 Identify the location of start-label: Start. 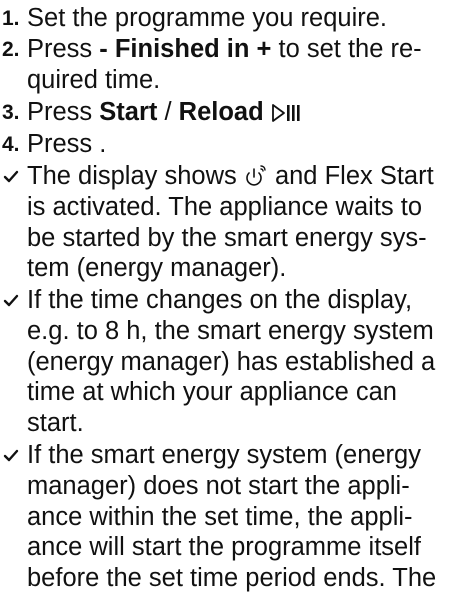
(128, 112).